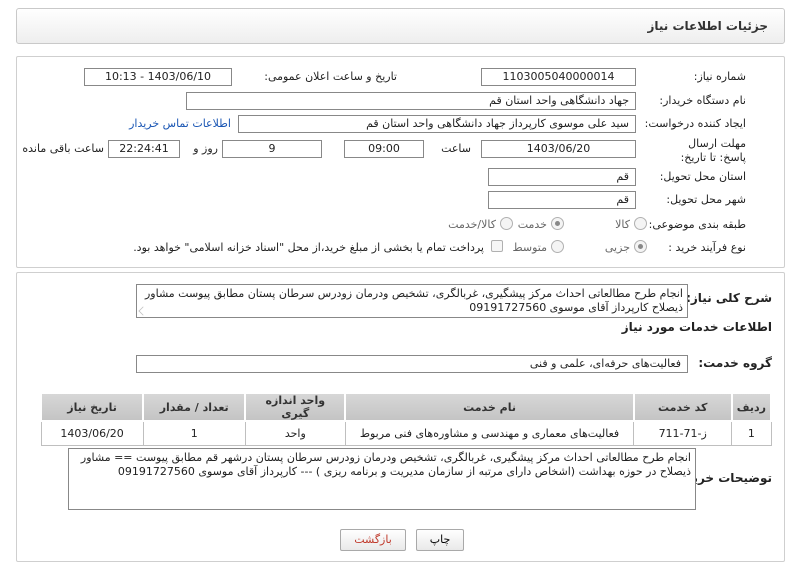  What do you see at coordinates (180, 123) in the screenshot?
I see `buyer-contact-link: اطلاعات تماس خریدار` at bounding box center [180, 123].